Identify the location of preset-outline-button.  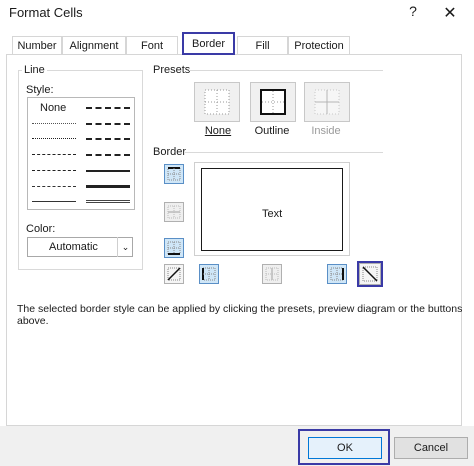
(273, 102).